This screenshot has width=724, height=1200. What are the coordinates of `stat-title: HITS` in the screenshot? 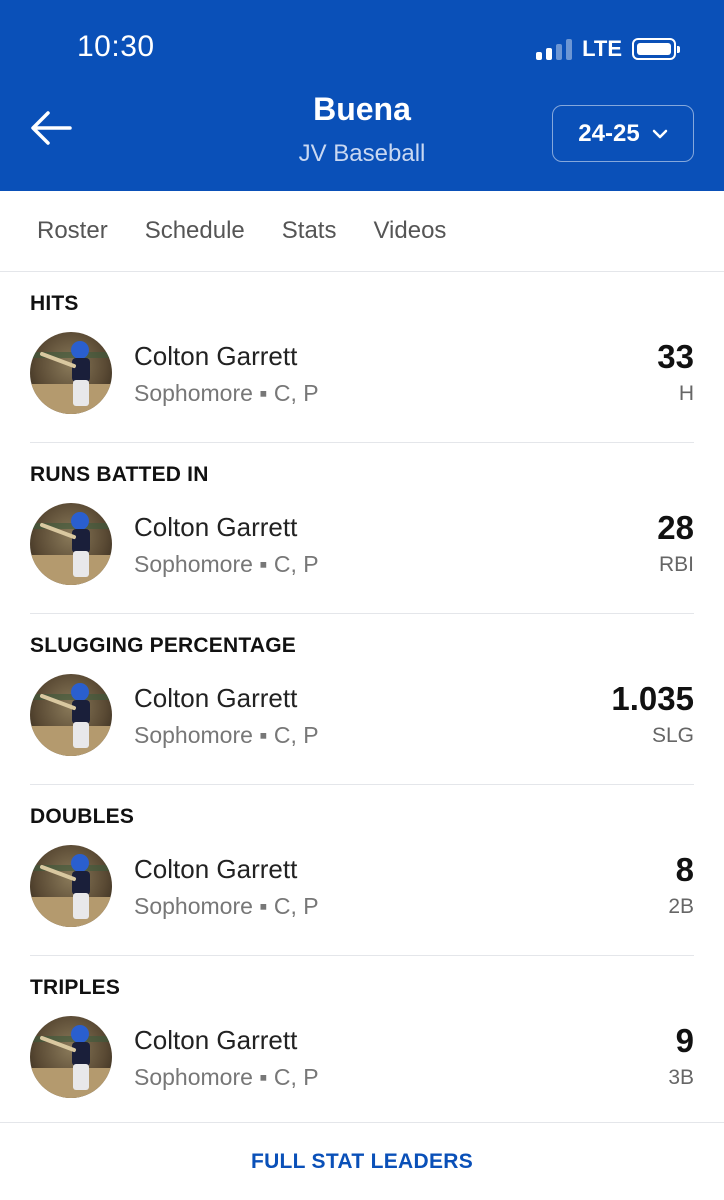 It's located at (54, 303).